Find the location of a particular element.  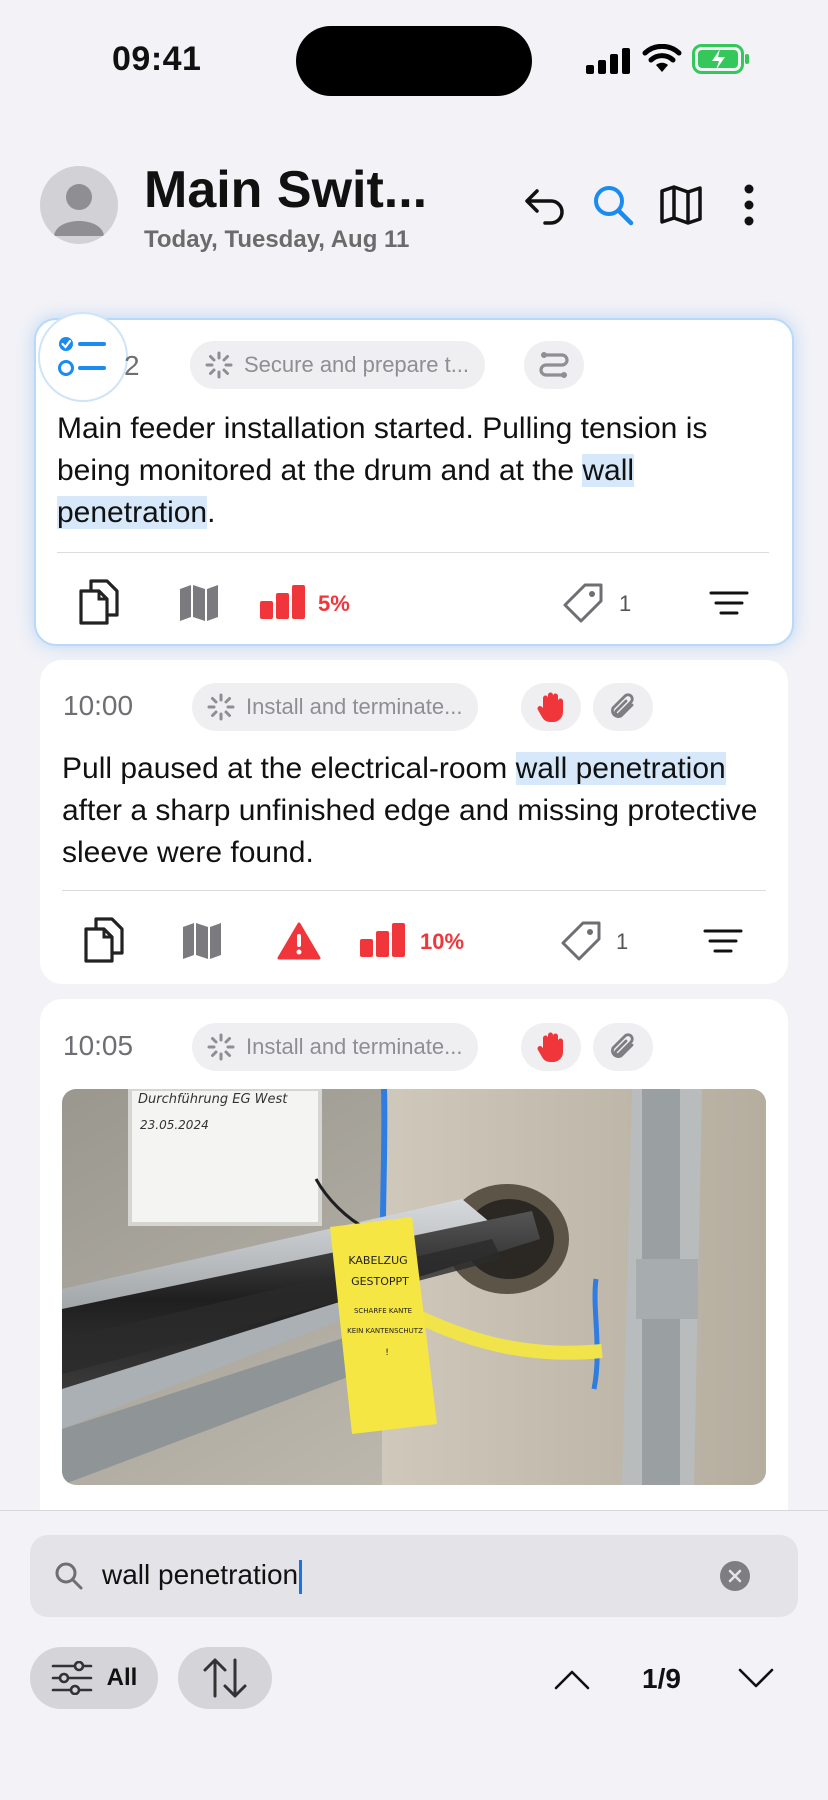

search-button is located at coordinates (613, 205).